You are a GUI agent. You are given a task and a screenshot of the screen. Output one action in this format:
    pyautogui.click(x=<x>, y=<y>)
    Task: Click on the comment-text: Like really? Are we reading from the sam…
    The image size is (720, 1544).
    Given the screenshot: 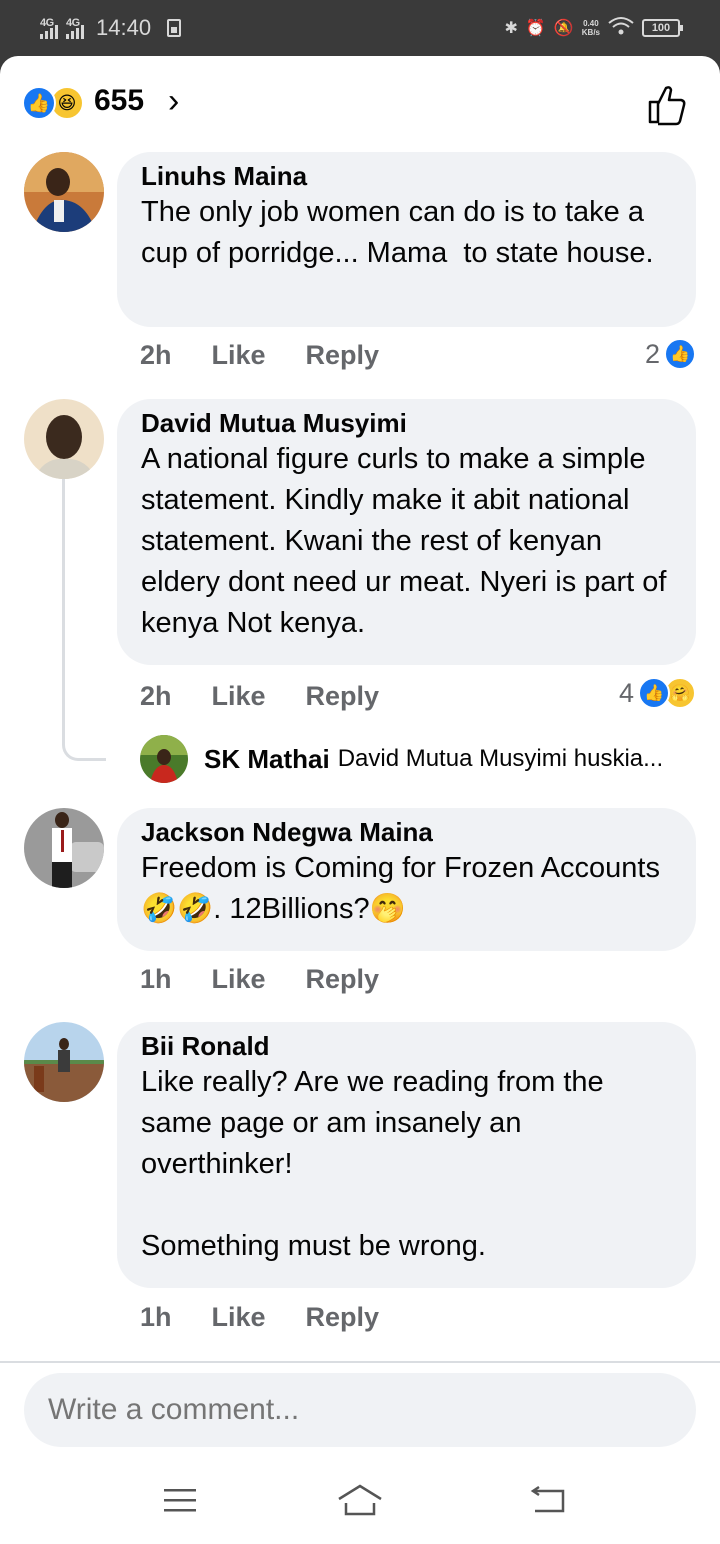 What is the action you would take?
    pyautogui.click(x=372, y=1164)
    